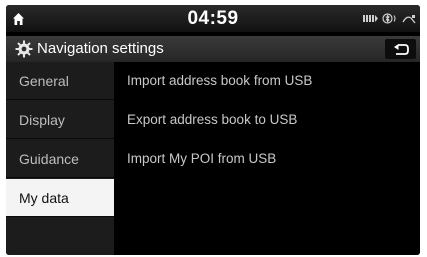 The height and width of the screenshot is (257, 427). I want to click on gear-icon, so click(24, 49).